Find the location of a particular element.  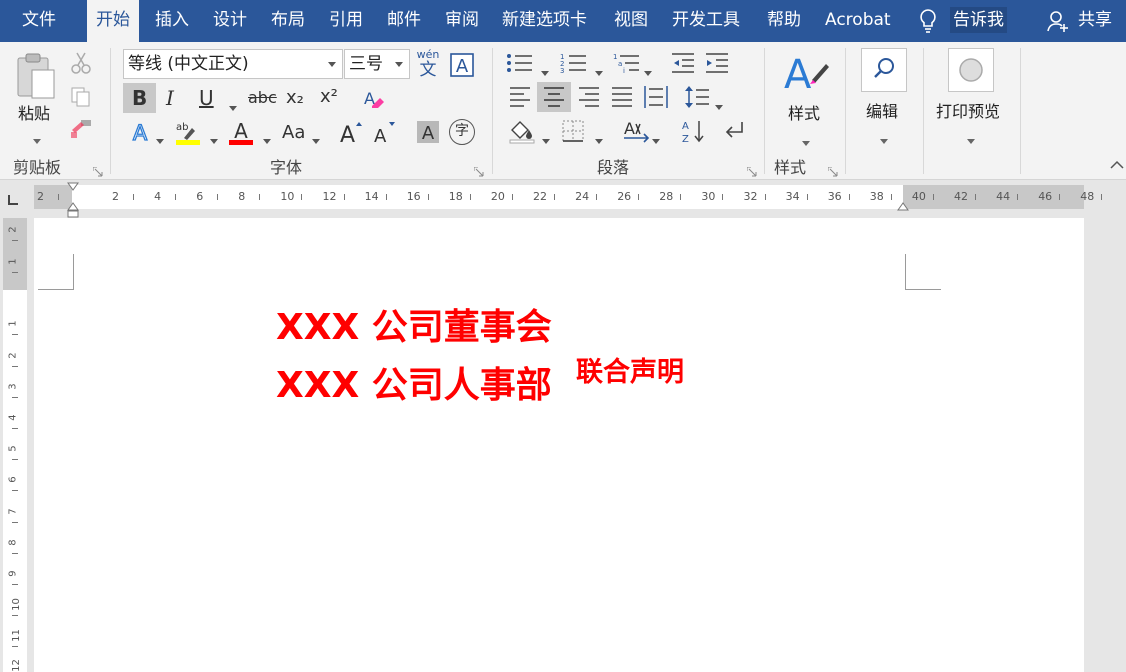

tab-layout: 布局 is located at coordinates (288, 21).